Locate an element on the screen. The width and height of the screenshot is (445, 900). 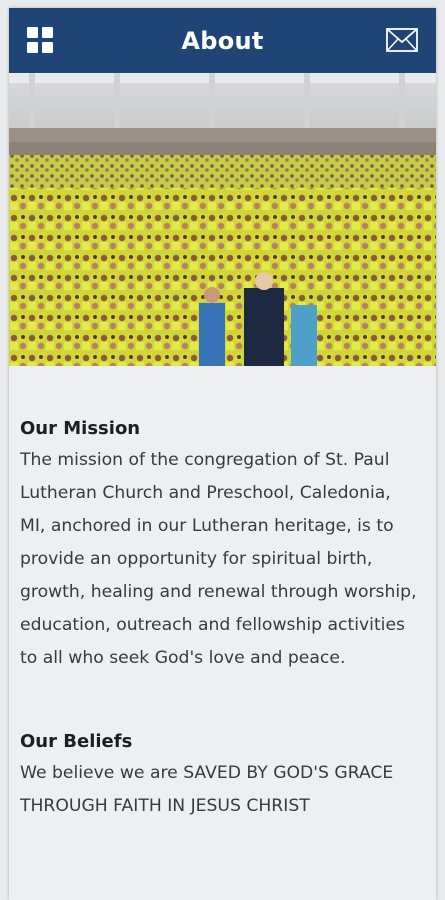
beliefs-heading: Our Beliefs is located at coordinates (76, 741).